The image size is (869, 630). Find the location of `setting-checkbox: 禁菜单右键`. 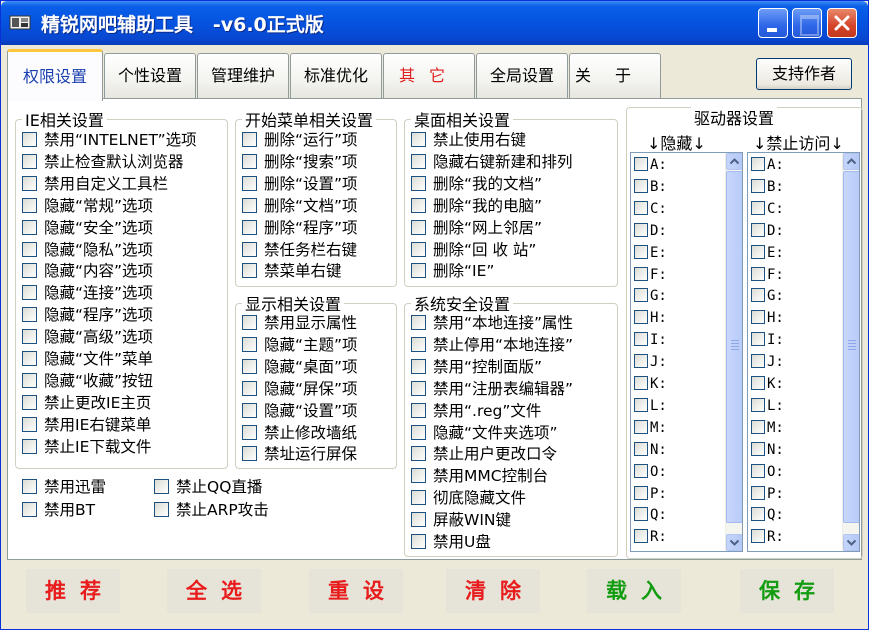

setting-checkbox: 禁菜单右键 is located at coordinates (292, 271).